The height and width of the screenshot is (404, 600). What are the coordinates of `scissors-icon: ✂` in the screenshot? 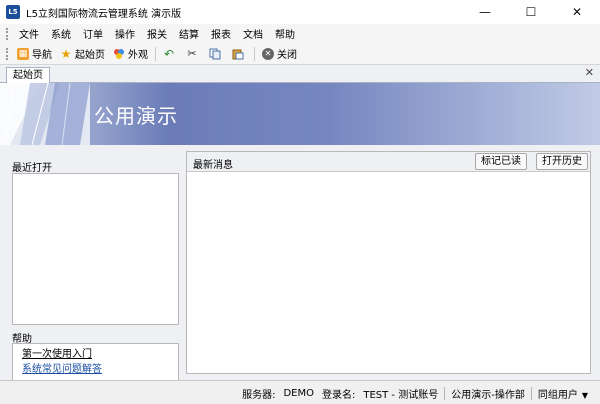 It's located at (192, 53).